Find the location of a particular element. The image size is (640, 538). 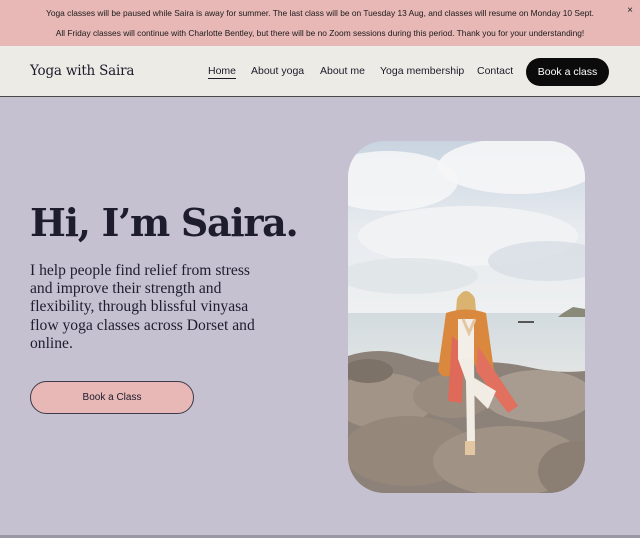

book-a-class-hero-button: Book a Class is located at coordinates (112, 397).